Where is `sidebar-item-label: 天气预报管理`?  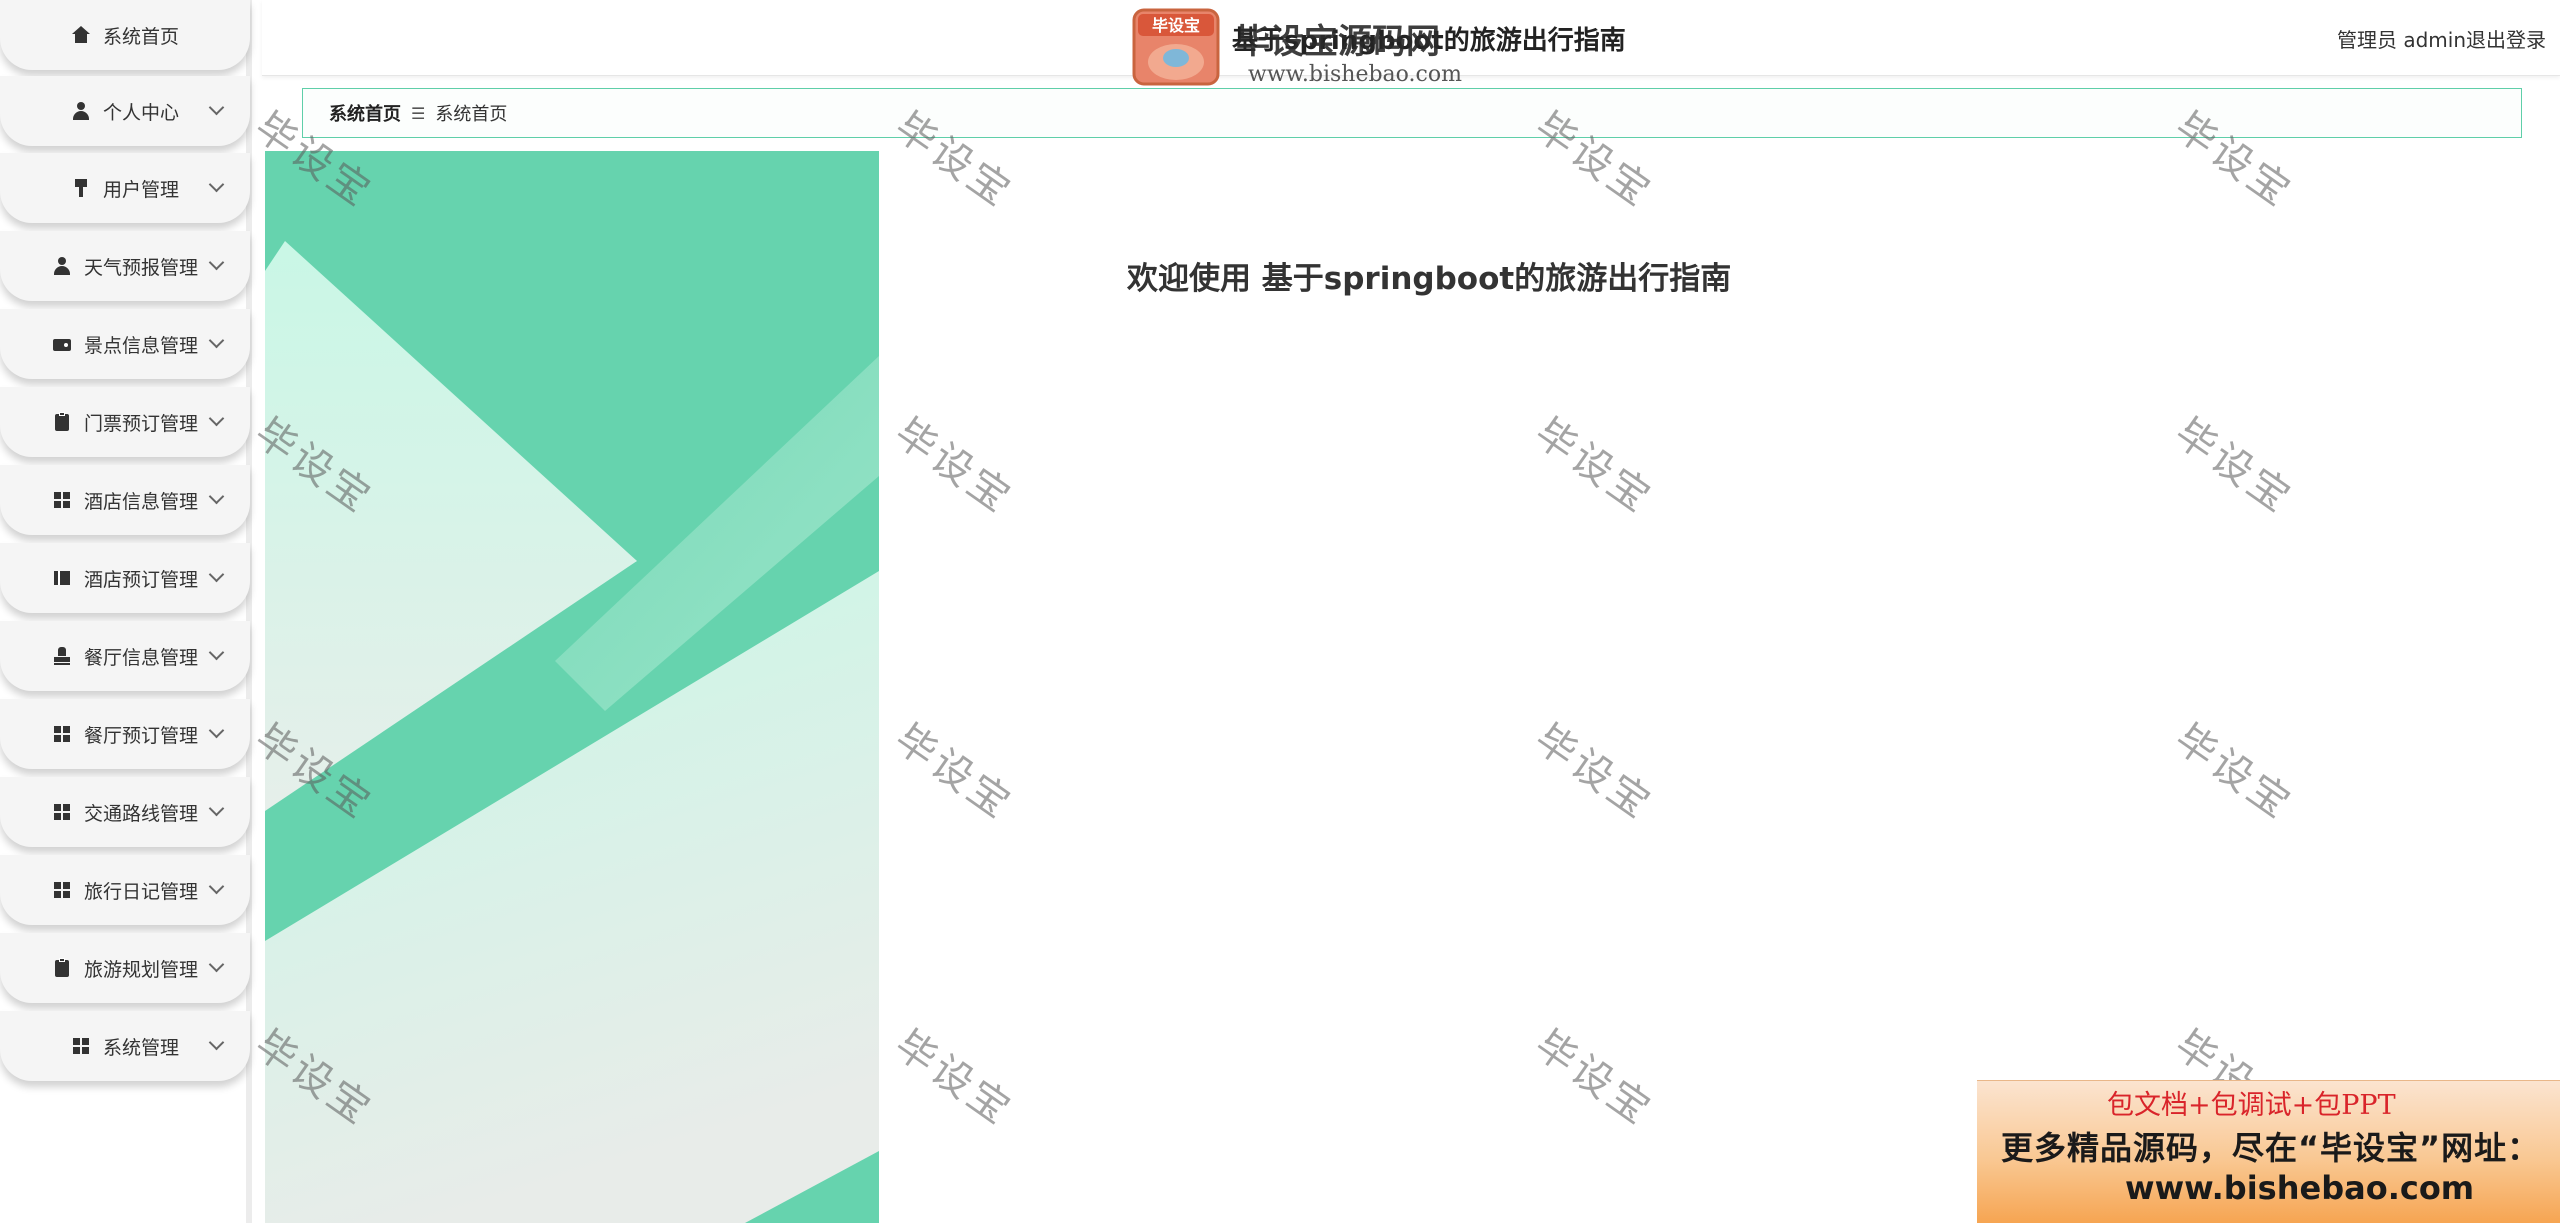
sidebar-item-label: 天气预报管理 is located at coordinates (140, 267).